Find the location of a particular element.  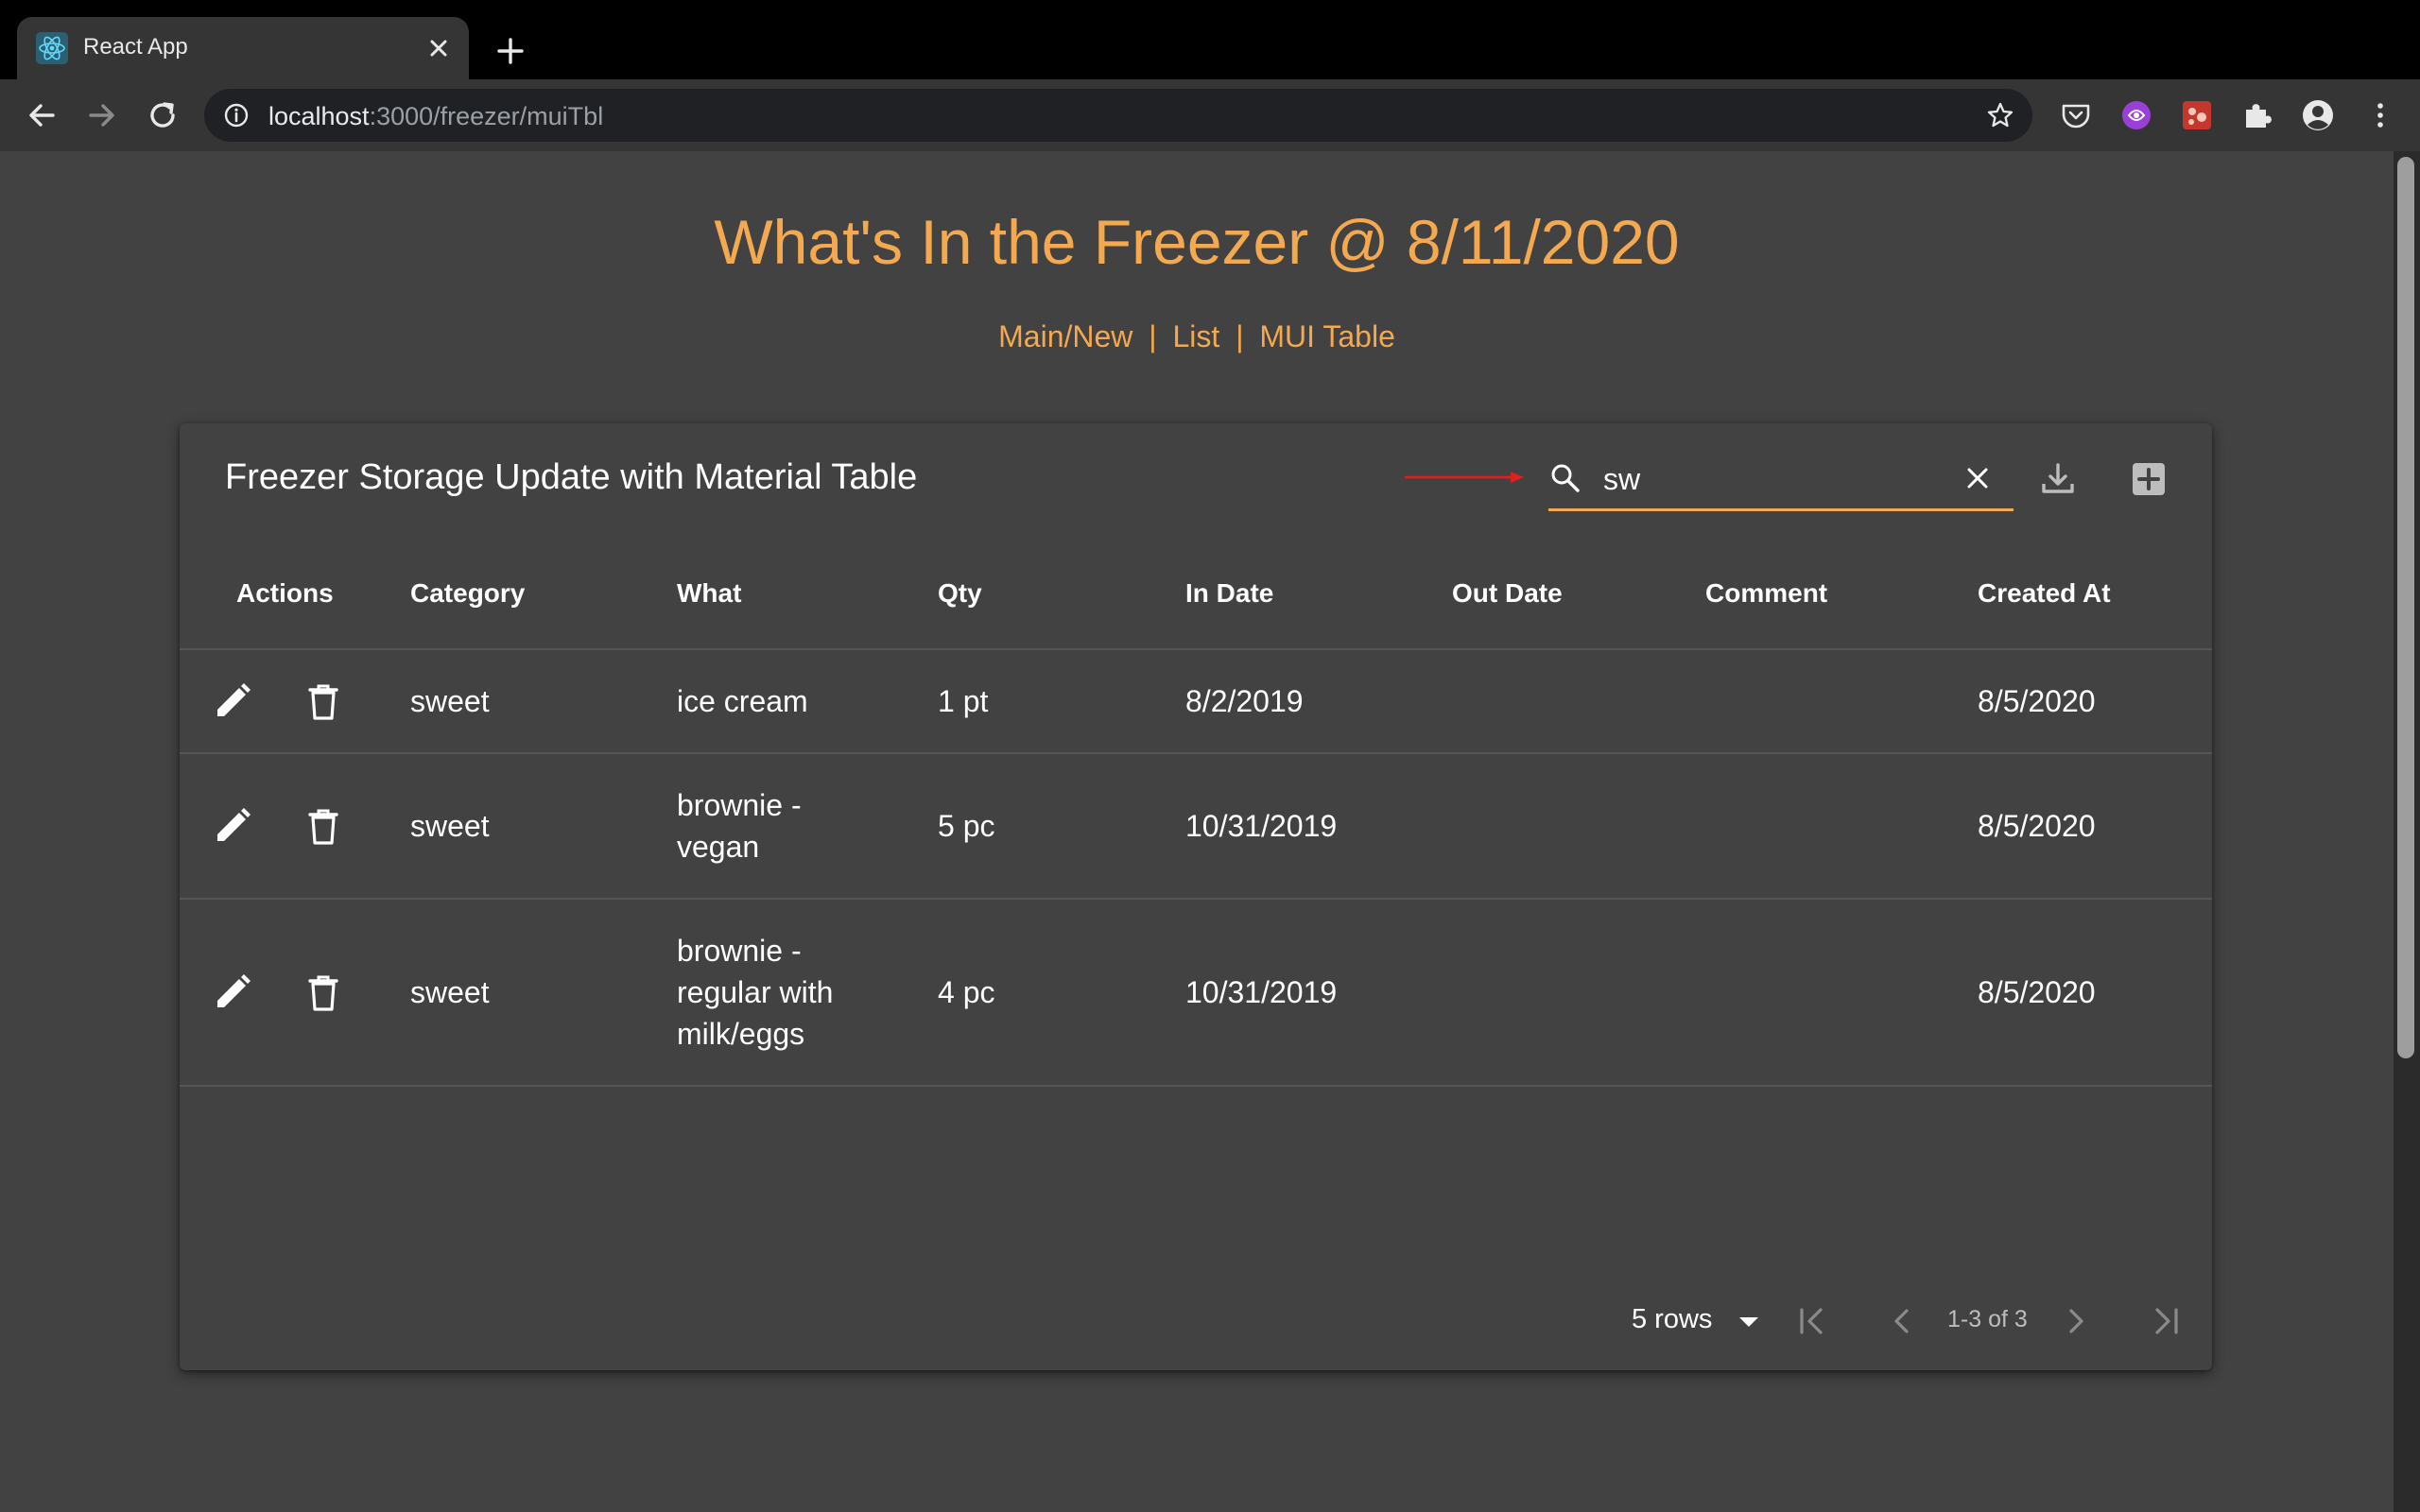

nav-link-main-new: Main/New is located at coordinates (1065, 336).